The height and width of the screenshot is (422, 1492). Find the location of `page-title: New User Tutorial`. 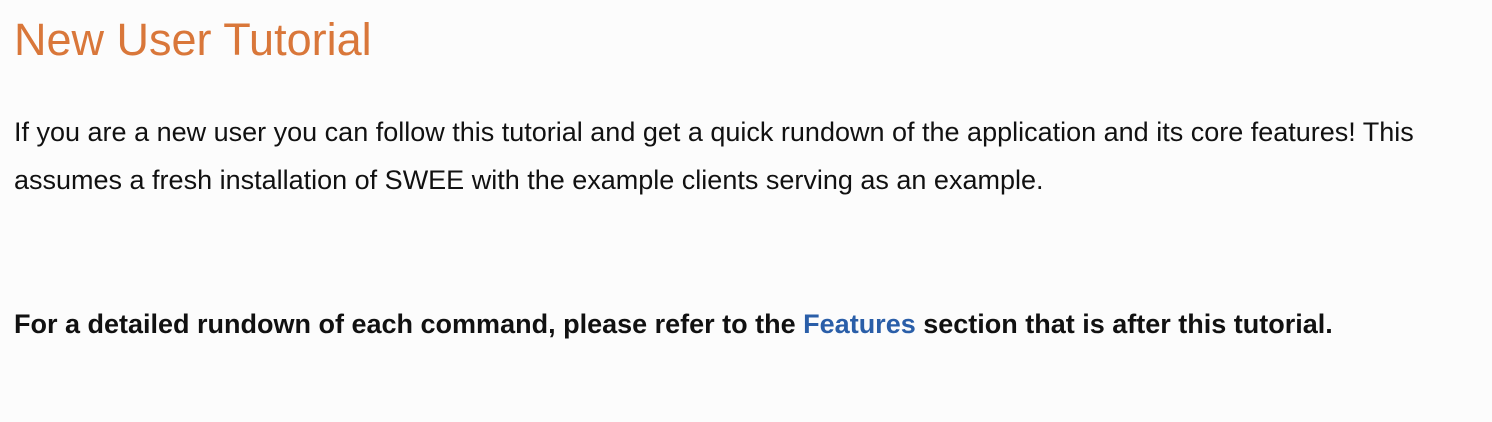

page-title: New User Tutorial is located at coordinates (193, 39).